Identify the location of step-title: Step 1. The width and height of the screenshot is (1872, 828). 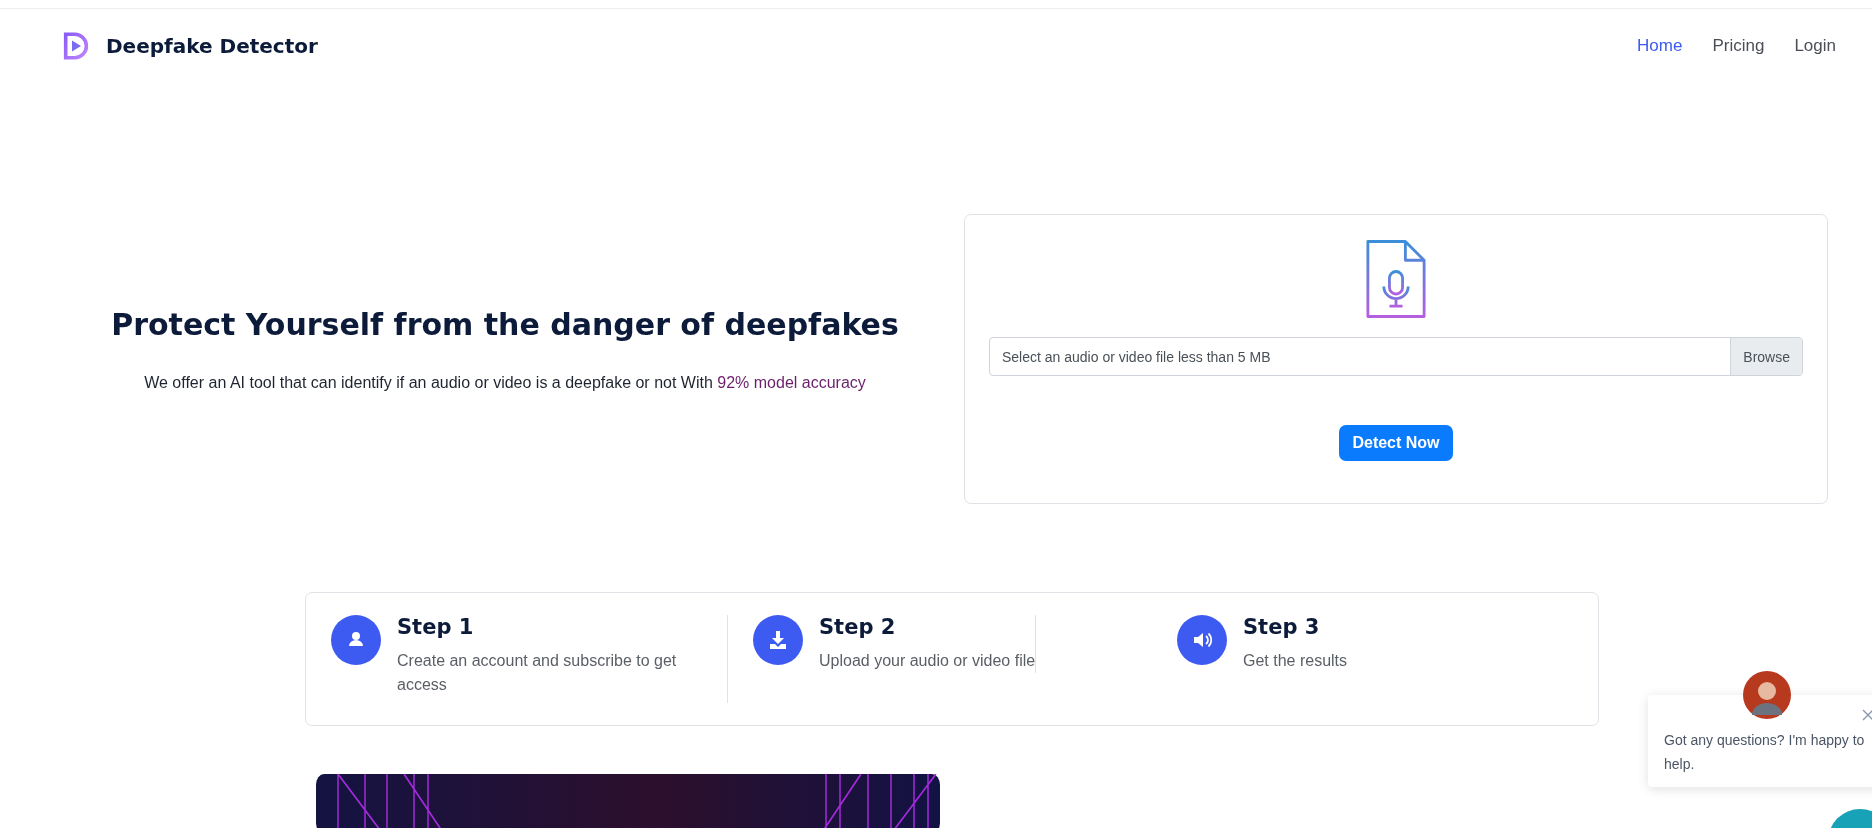
(436, 627).